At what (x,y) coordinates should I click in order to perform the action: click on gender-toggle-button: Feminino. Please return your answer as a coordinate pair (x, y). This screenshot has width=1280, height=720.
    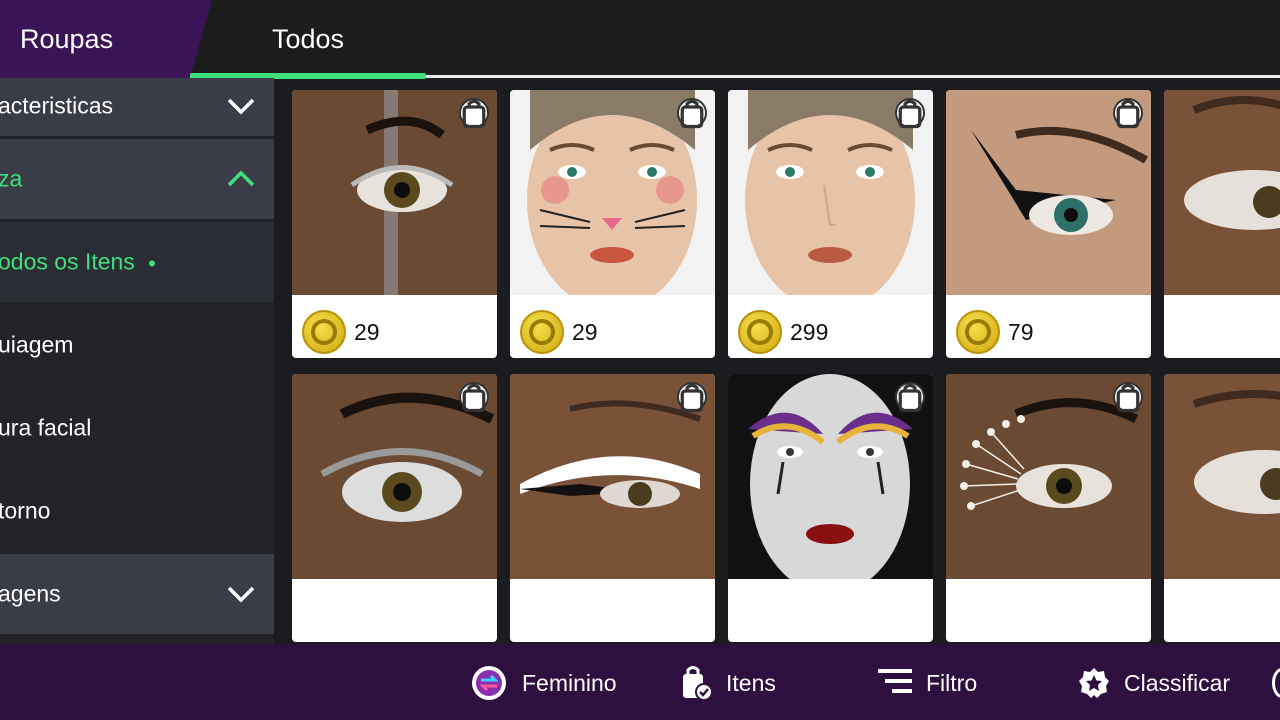
    Looking at the image, I should click on (543, 683).